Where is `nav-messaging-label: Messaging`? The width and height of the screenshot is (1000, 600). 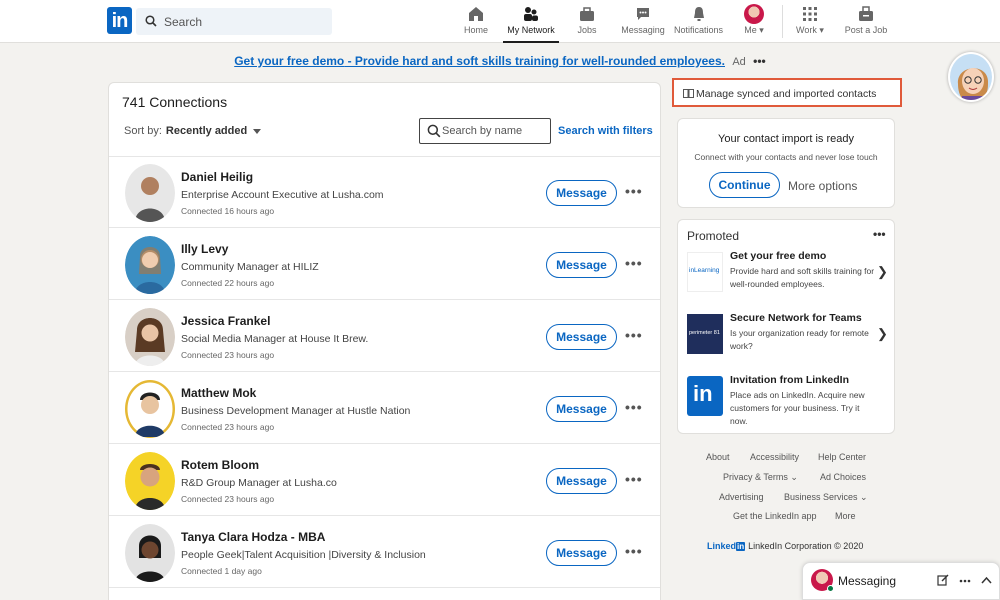
nav-messaging-label: Messaging is located at coordinates (643, 30).